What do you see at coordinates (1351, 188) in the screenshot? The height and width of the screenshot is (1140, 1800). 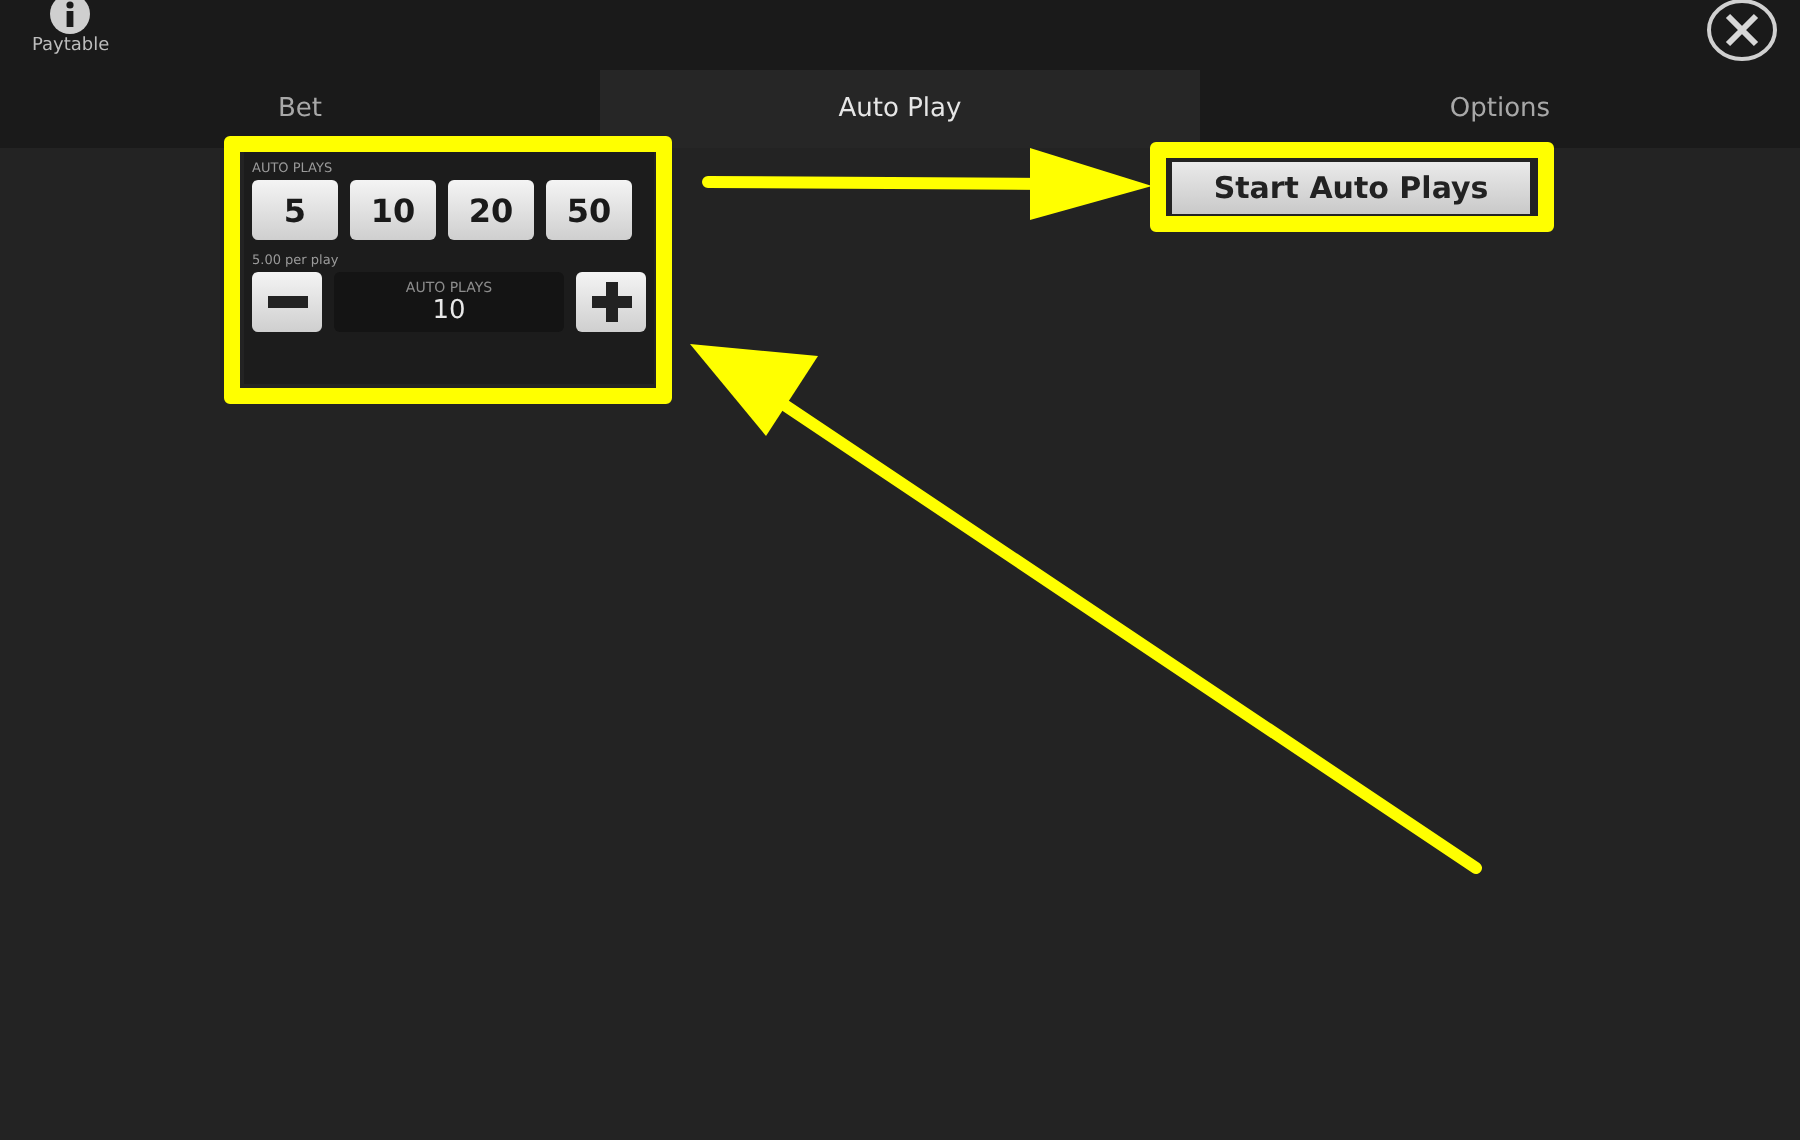 I see `start-auto-plays-button: Start Auto Plays` at bounding box center [1351, 188].